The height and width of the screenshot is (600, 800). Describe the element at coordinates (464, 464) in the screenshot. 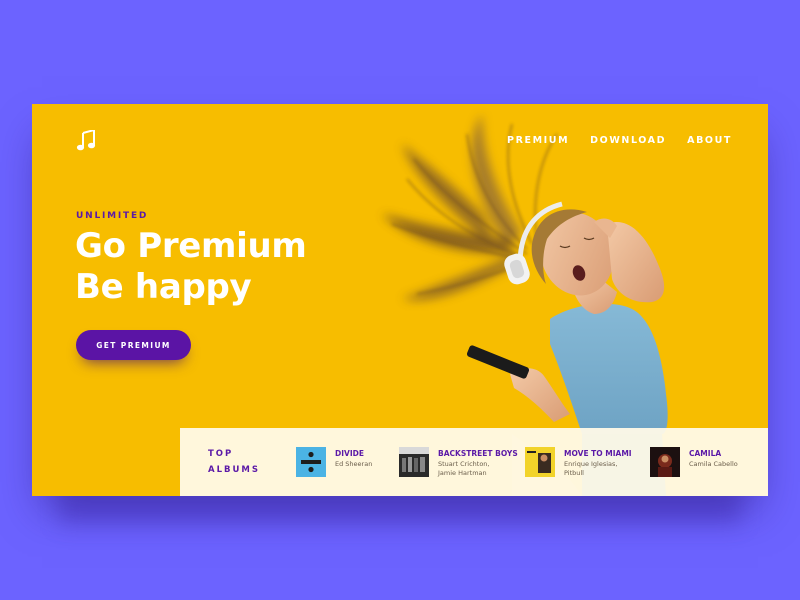

I see `album-artist-line-1: Stuart Crichton,` at that location.